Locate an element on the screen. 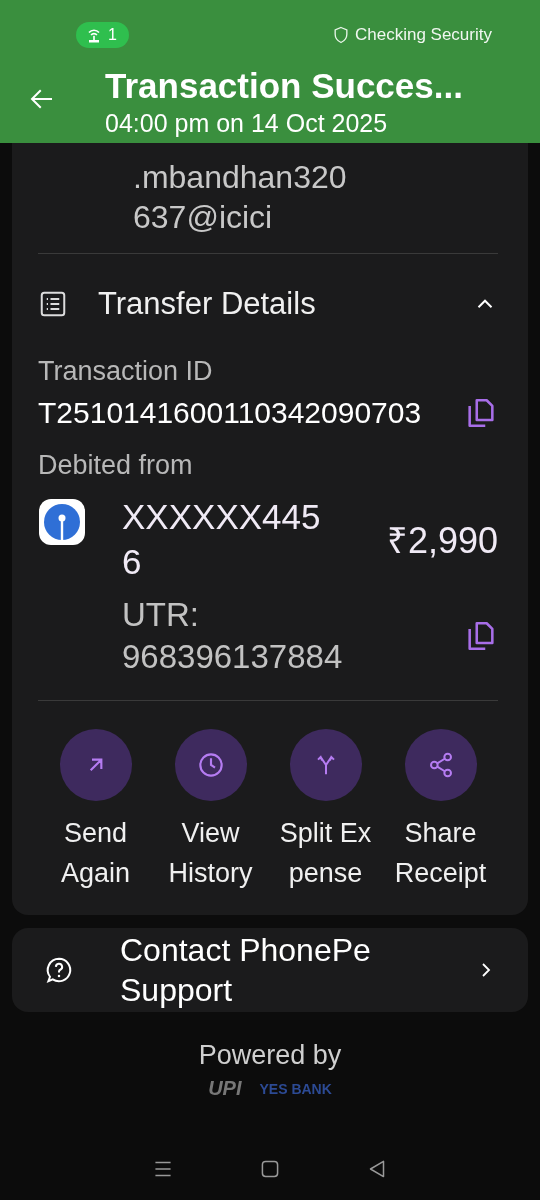  support-button: Contact PhonePe Support is located at coordinates (270, 970).